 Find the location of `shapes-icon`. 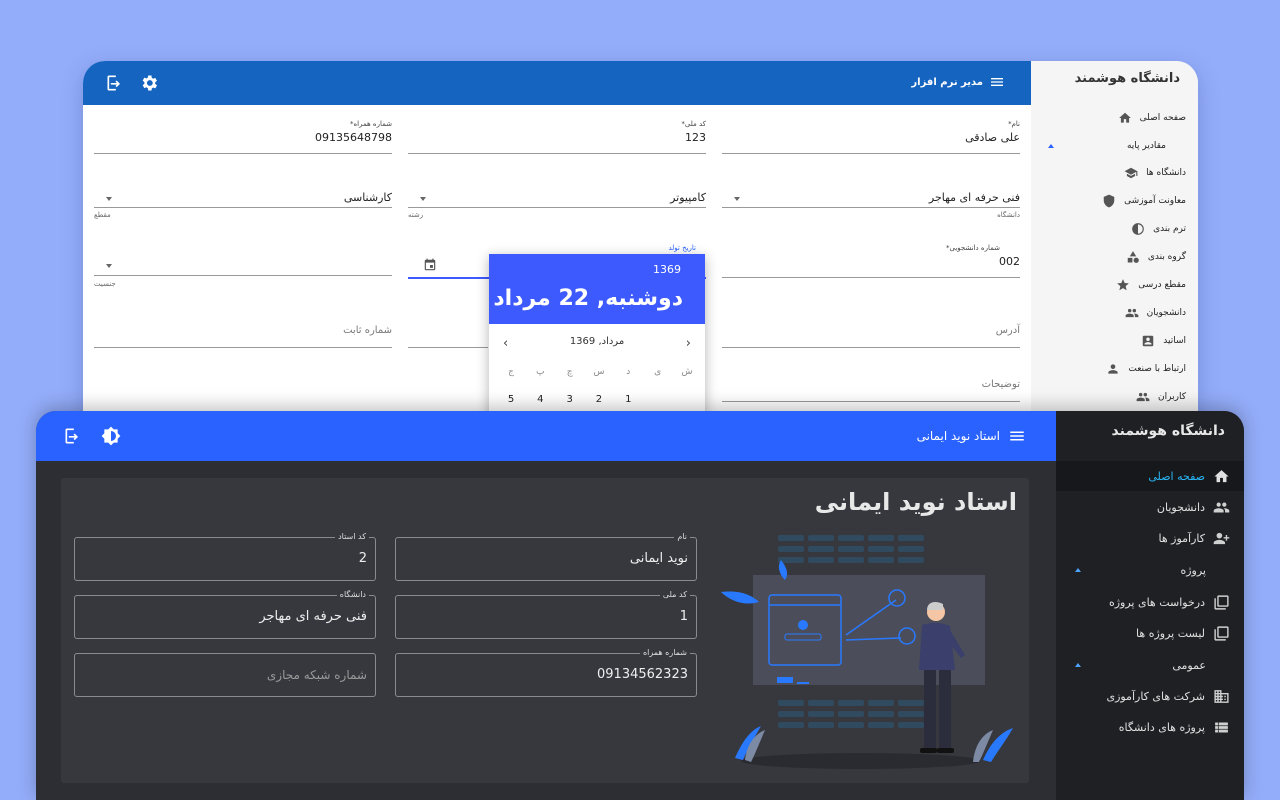

shapes-icon is located at coordinates (1133, 257).